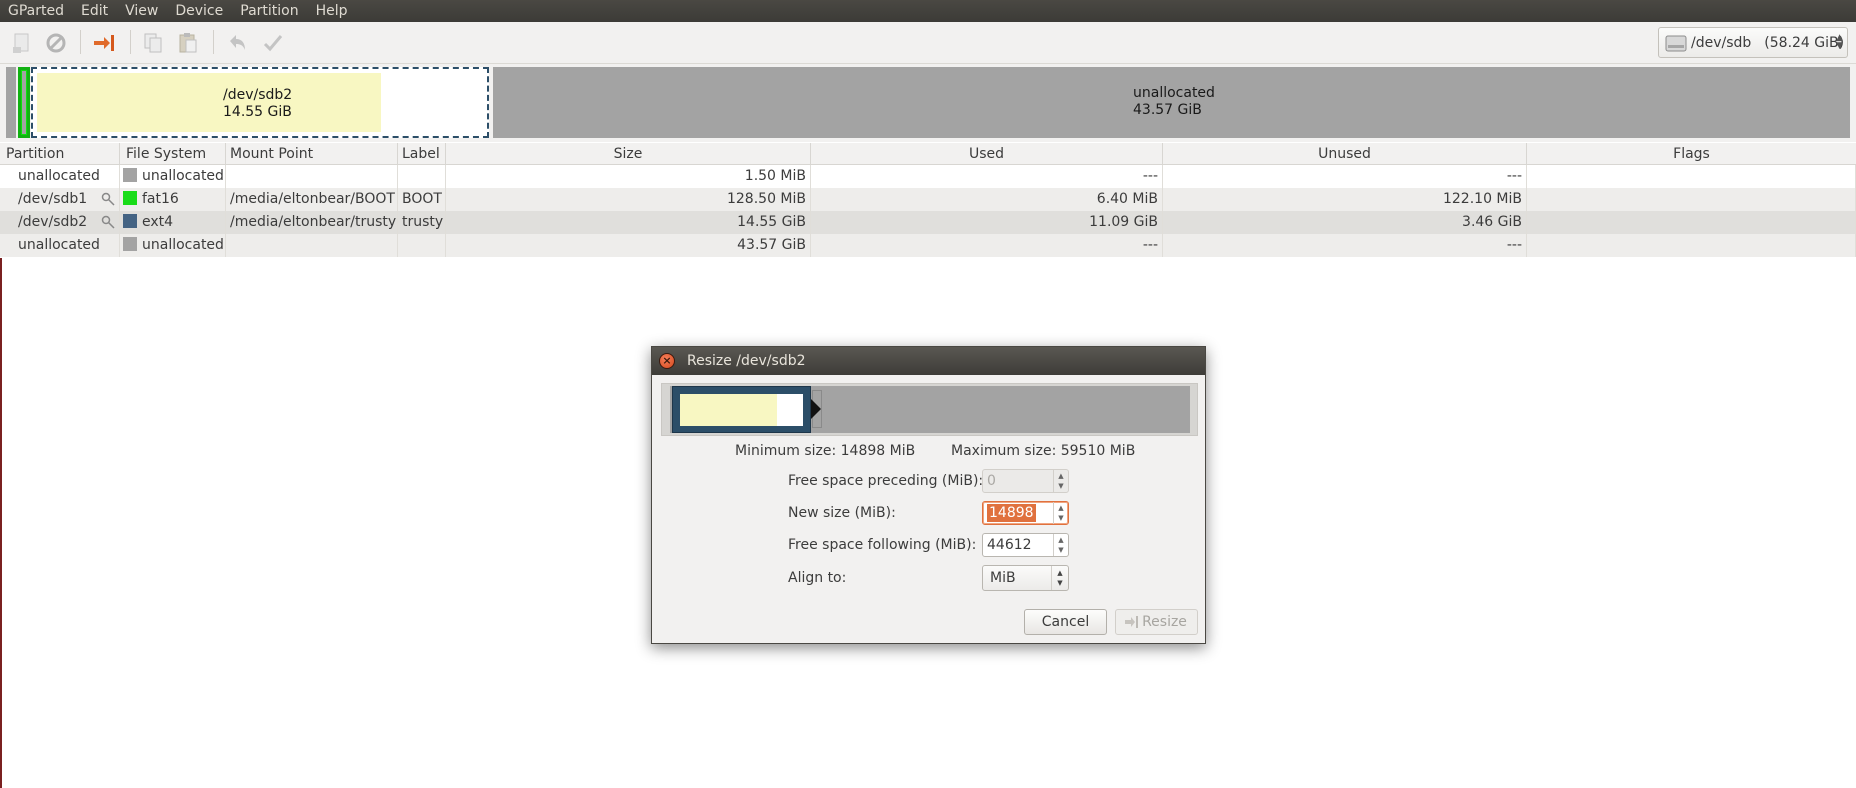  Describe the element at coordinates (60, 153) in the screenshot. I see `col-partition: Partition` at that location.